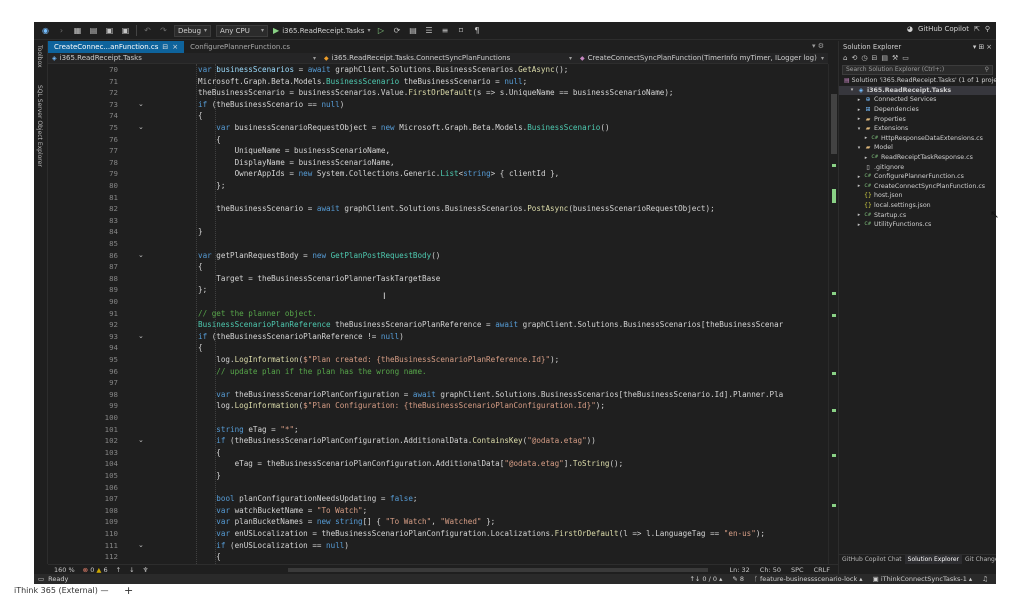 The image size is (1024, 614). What do you see at coordinates (979, 559) in the screenshot?
I see `tab-git-changes: Git Changes` at bounding box center [979, 559].